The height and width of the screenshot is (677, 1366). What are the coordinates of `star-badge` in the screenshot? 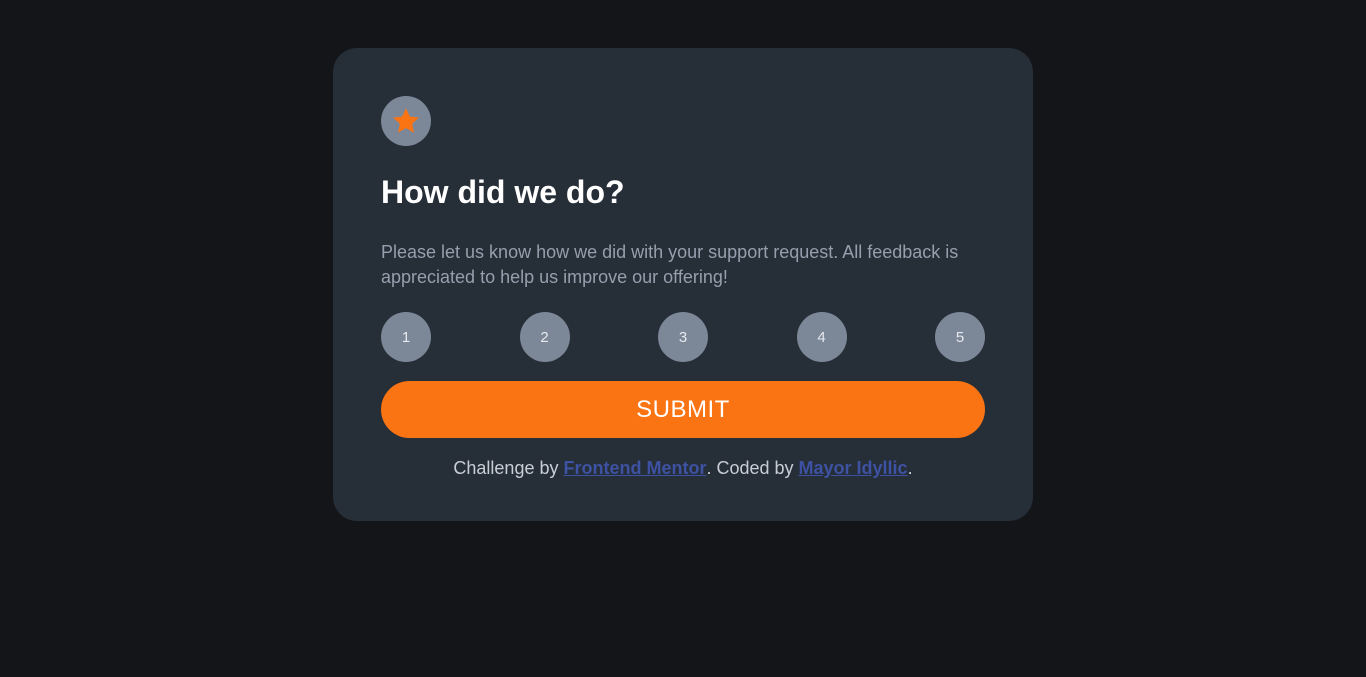 It's located at (406, 121).